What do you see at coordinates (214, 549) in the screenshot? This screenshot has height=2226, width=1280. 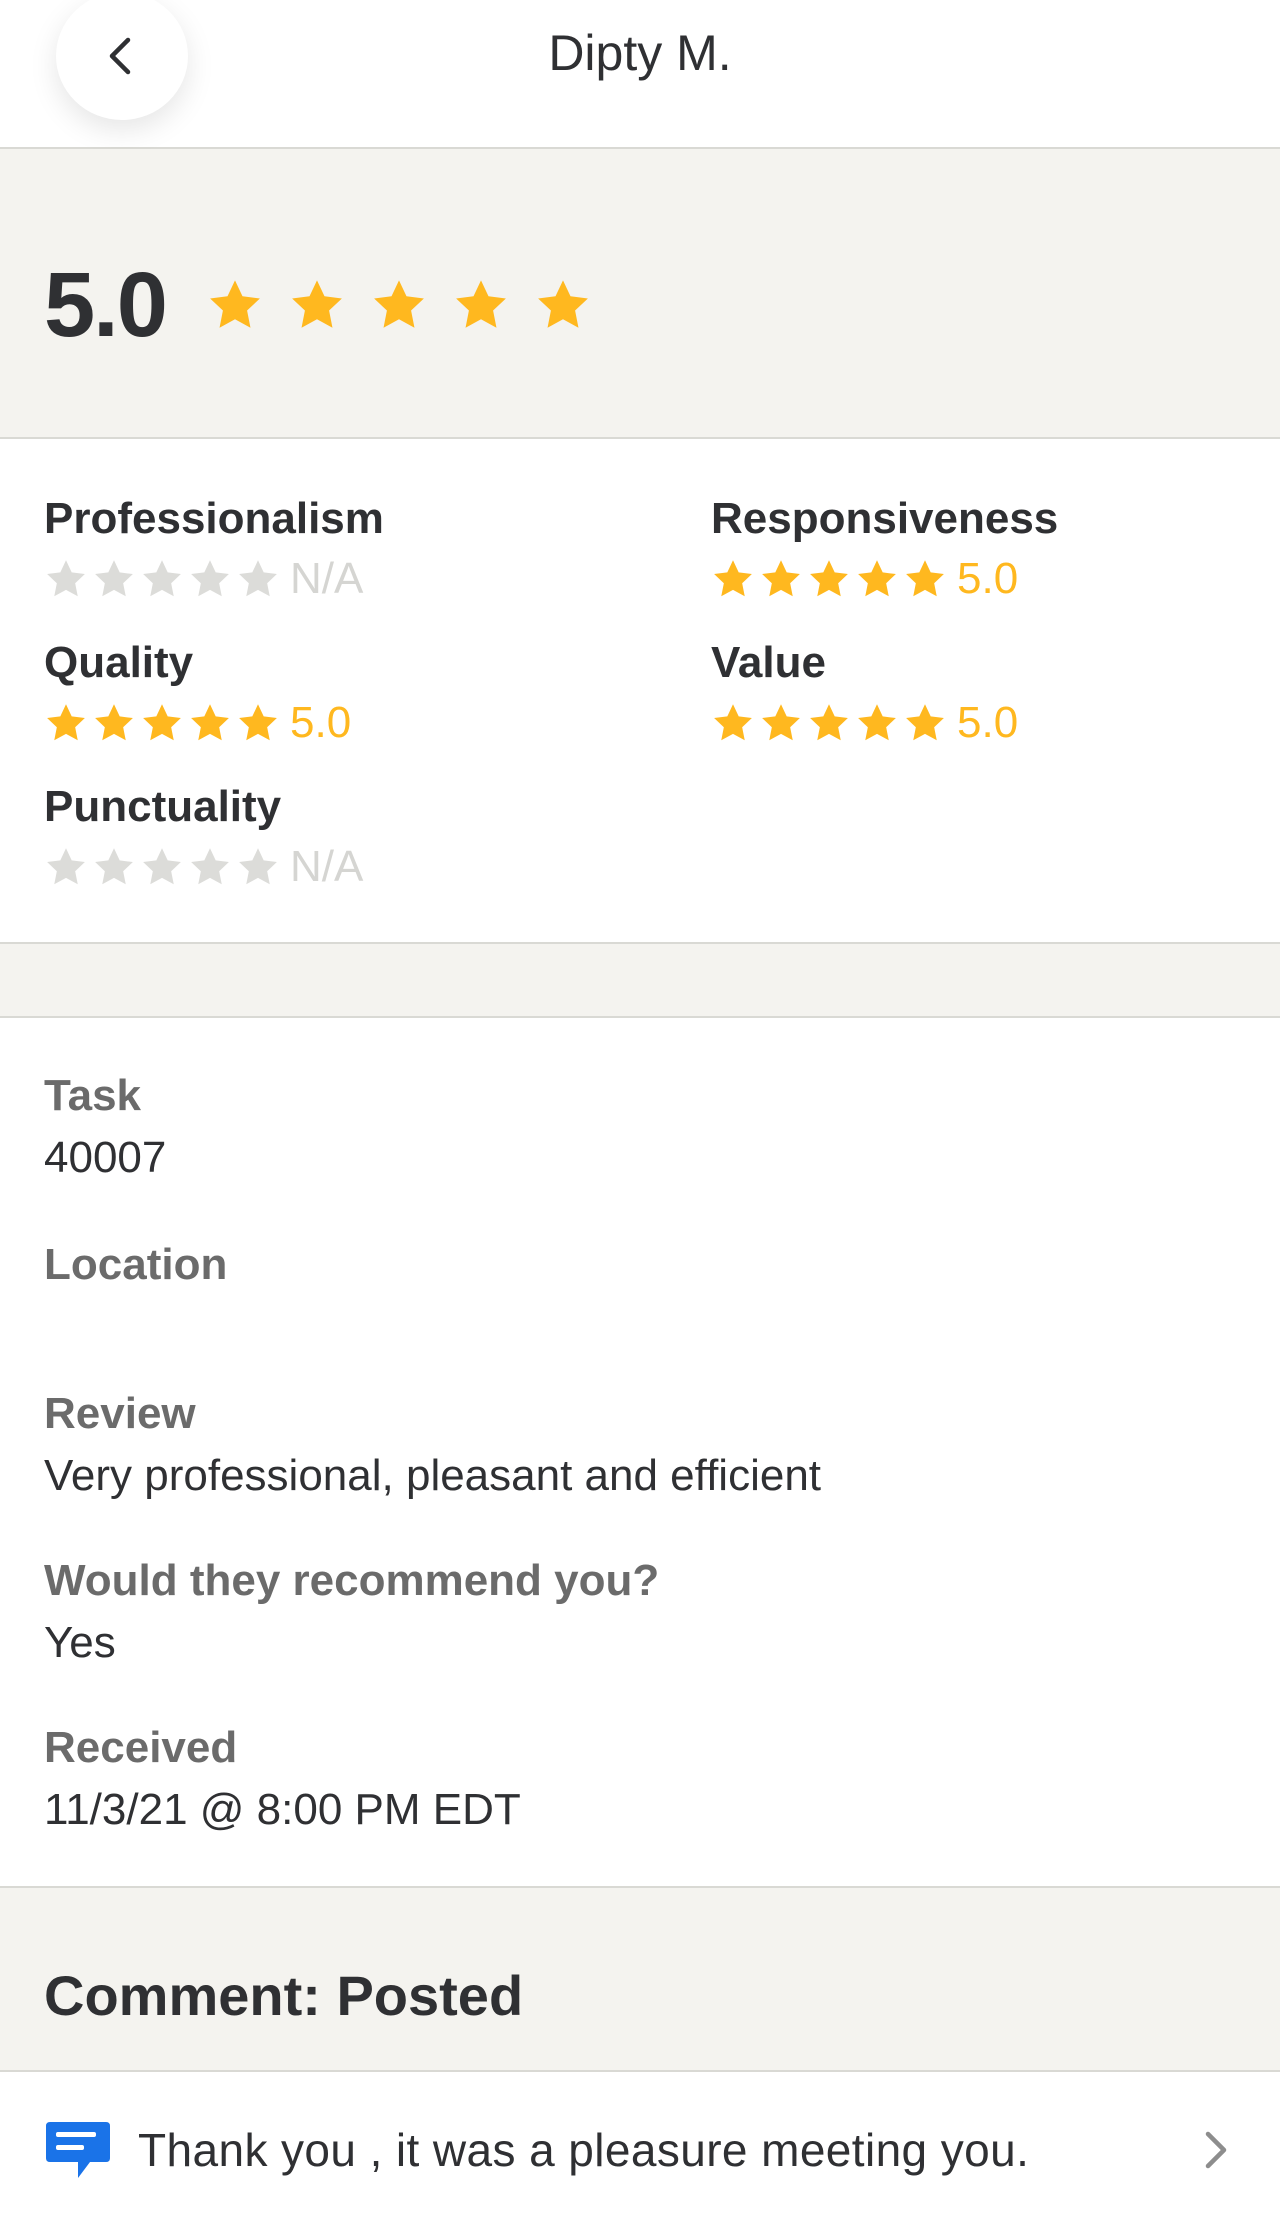 I see `metric-professionalism: Professionalism N/A` at bounding box center [214, 549].